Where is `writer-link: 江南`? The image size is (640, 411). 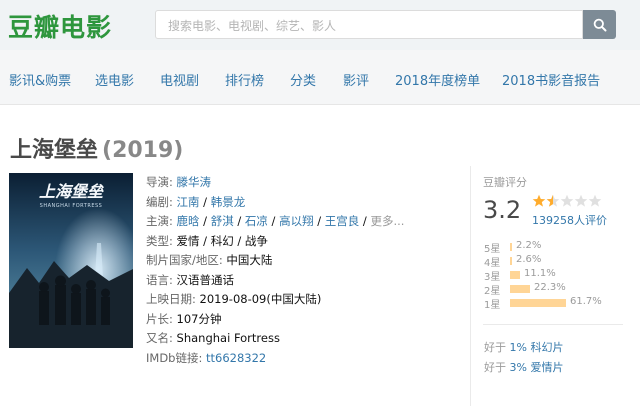
writer-link: 江南 is located at coordinates (188, 202).